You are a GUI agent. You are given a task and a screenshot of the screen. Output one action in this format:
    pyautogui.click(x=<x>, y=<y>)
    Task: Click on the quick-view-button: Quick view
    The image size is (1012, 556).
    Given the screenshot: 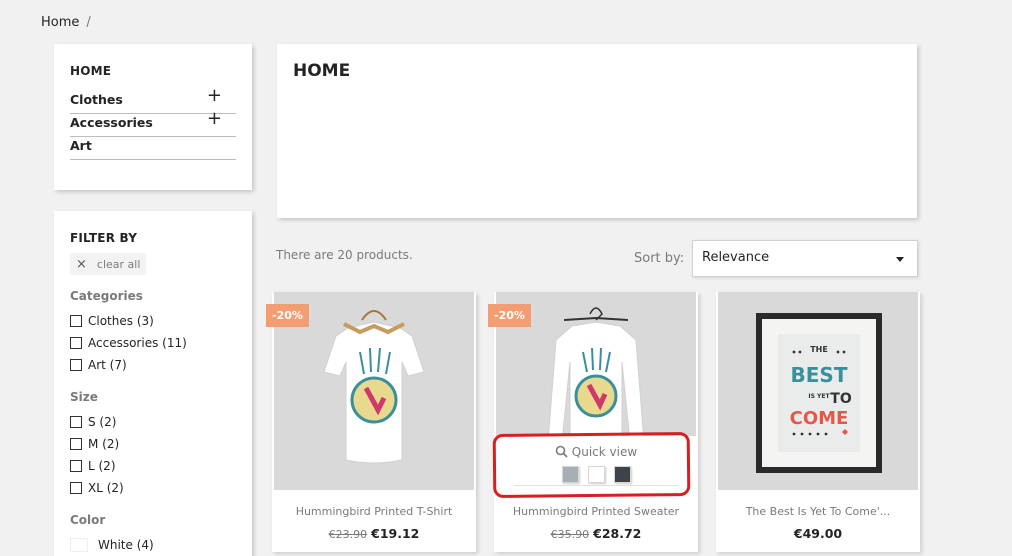 What is the action you would take?
    pyautogui.click(x=596, y=452)
    